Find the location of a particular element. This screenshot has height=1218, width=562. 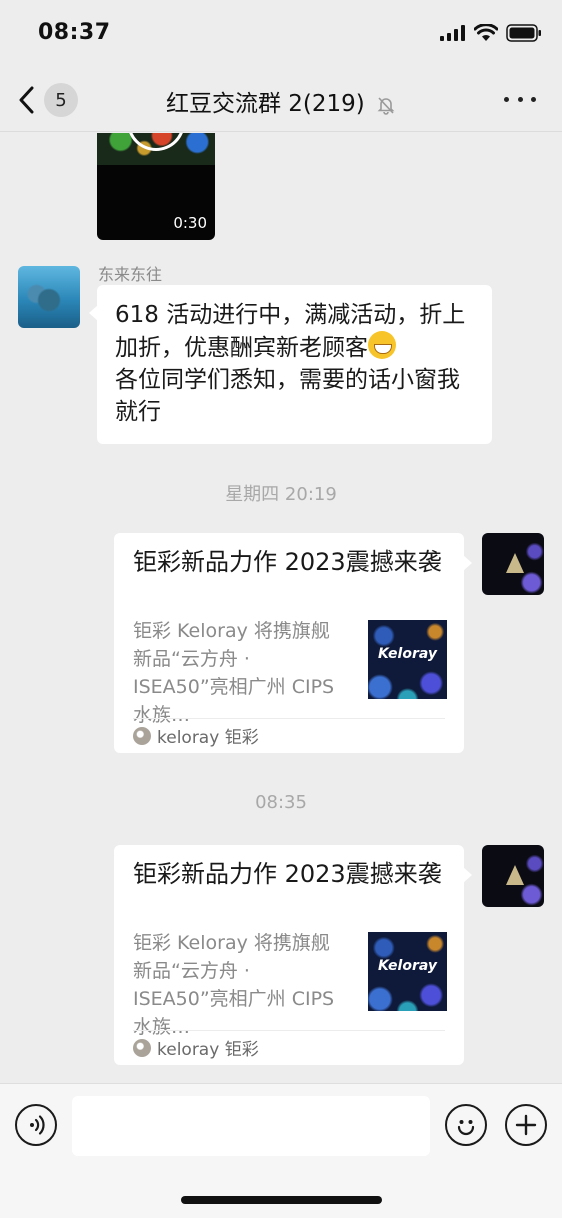

voice-button is located at coordinates (36, 1125).